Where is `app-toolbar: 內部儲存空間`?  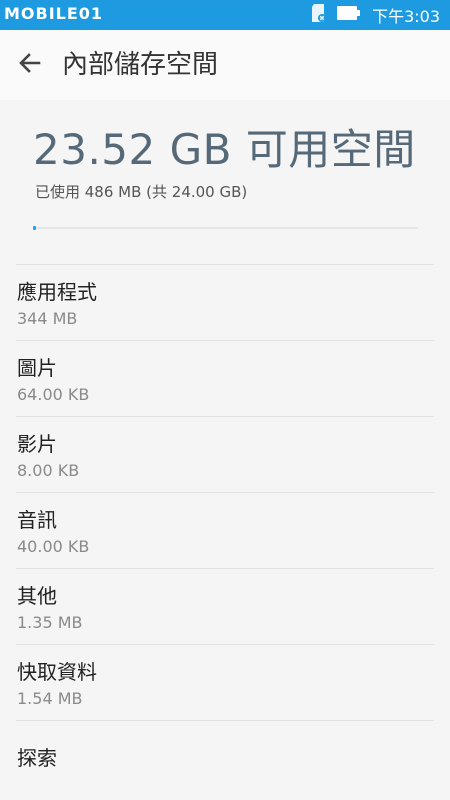 app-toolbar: 內部儲存空間 is located at coordinates (225, 65).